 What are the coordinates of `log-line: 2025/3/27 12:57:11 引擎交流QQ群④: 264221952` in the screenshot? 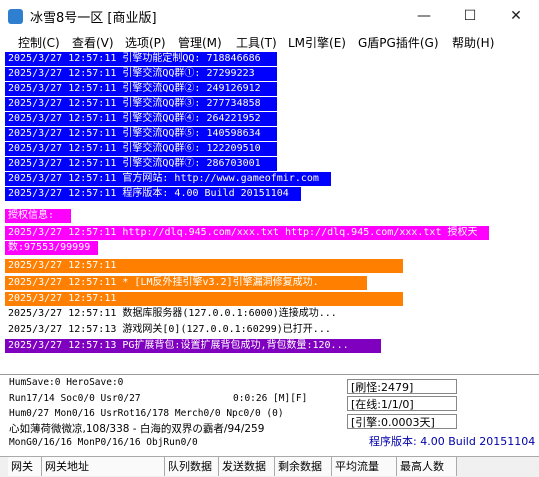 It's located at (141, 119).